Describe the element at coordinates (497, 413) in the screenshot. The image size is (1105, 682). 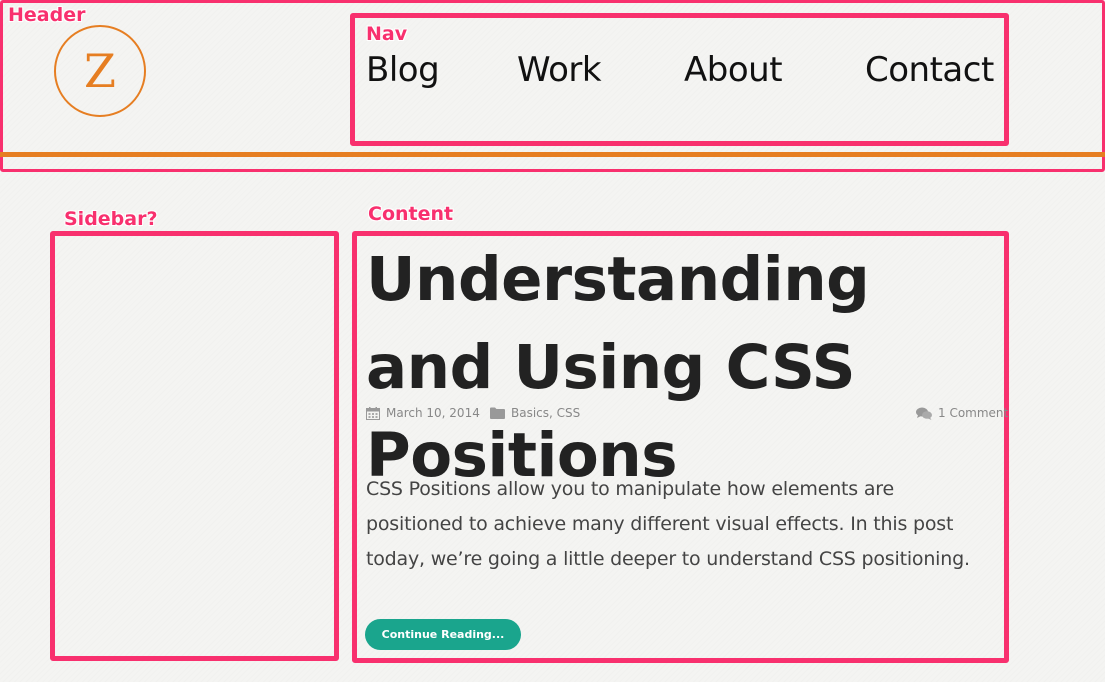
I see `folder-icon` at that location.